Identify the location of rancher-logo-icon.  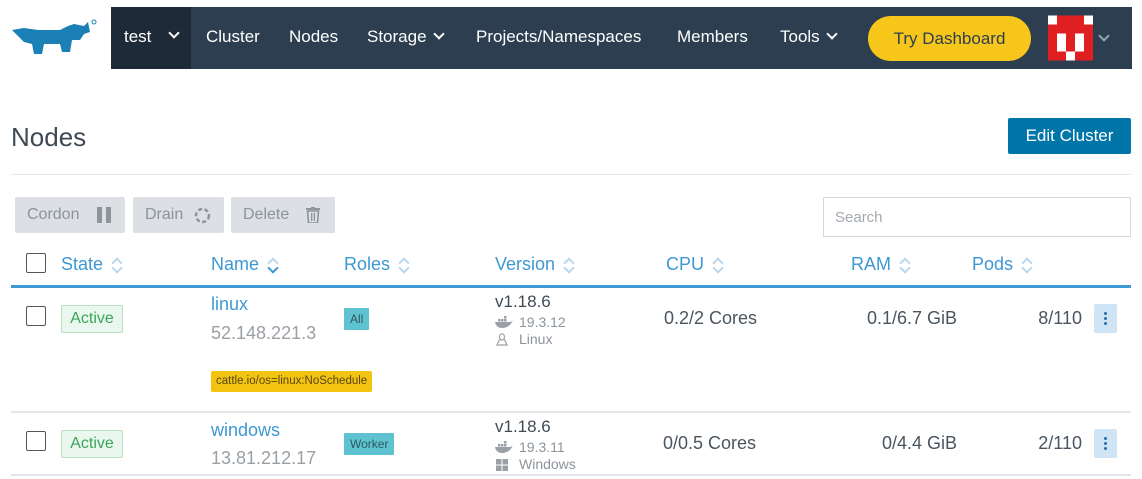
(54, 40).